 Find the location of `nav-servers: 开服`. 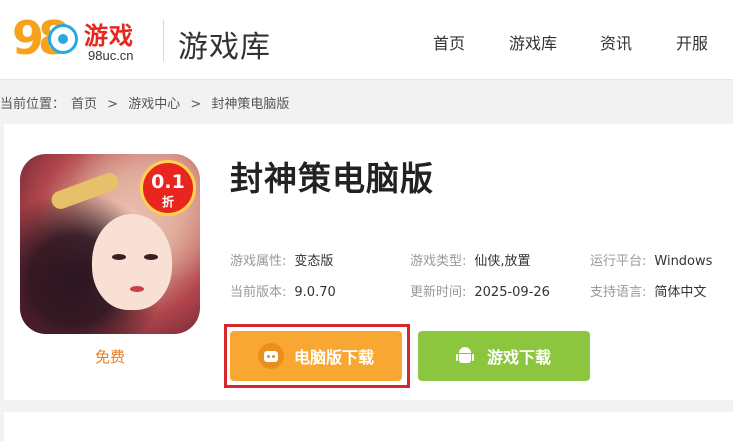

nav-servers: 开服 is located at coordinates (692, 42).